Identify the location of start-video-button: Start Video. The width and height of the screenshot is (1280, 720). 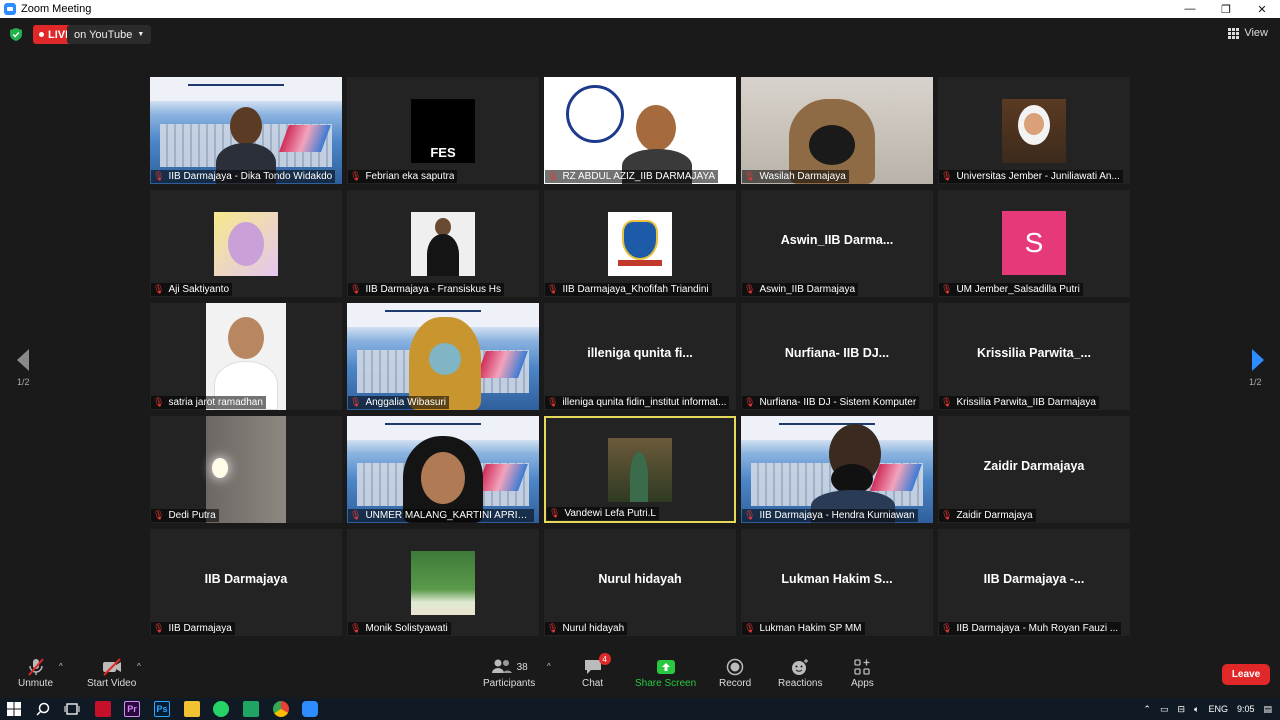
(111, 672).